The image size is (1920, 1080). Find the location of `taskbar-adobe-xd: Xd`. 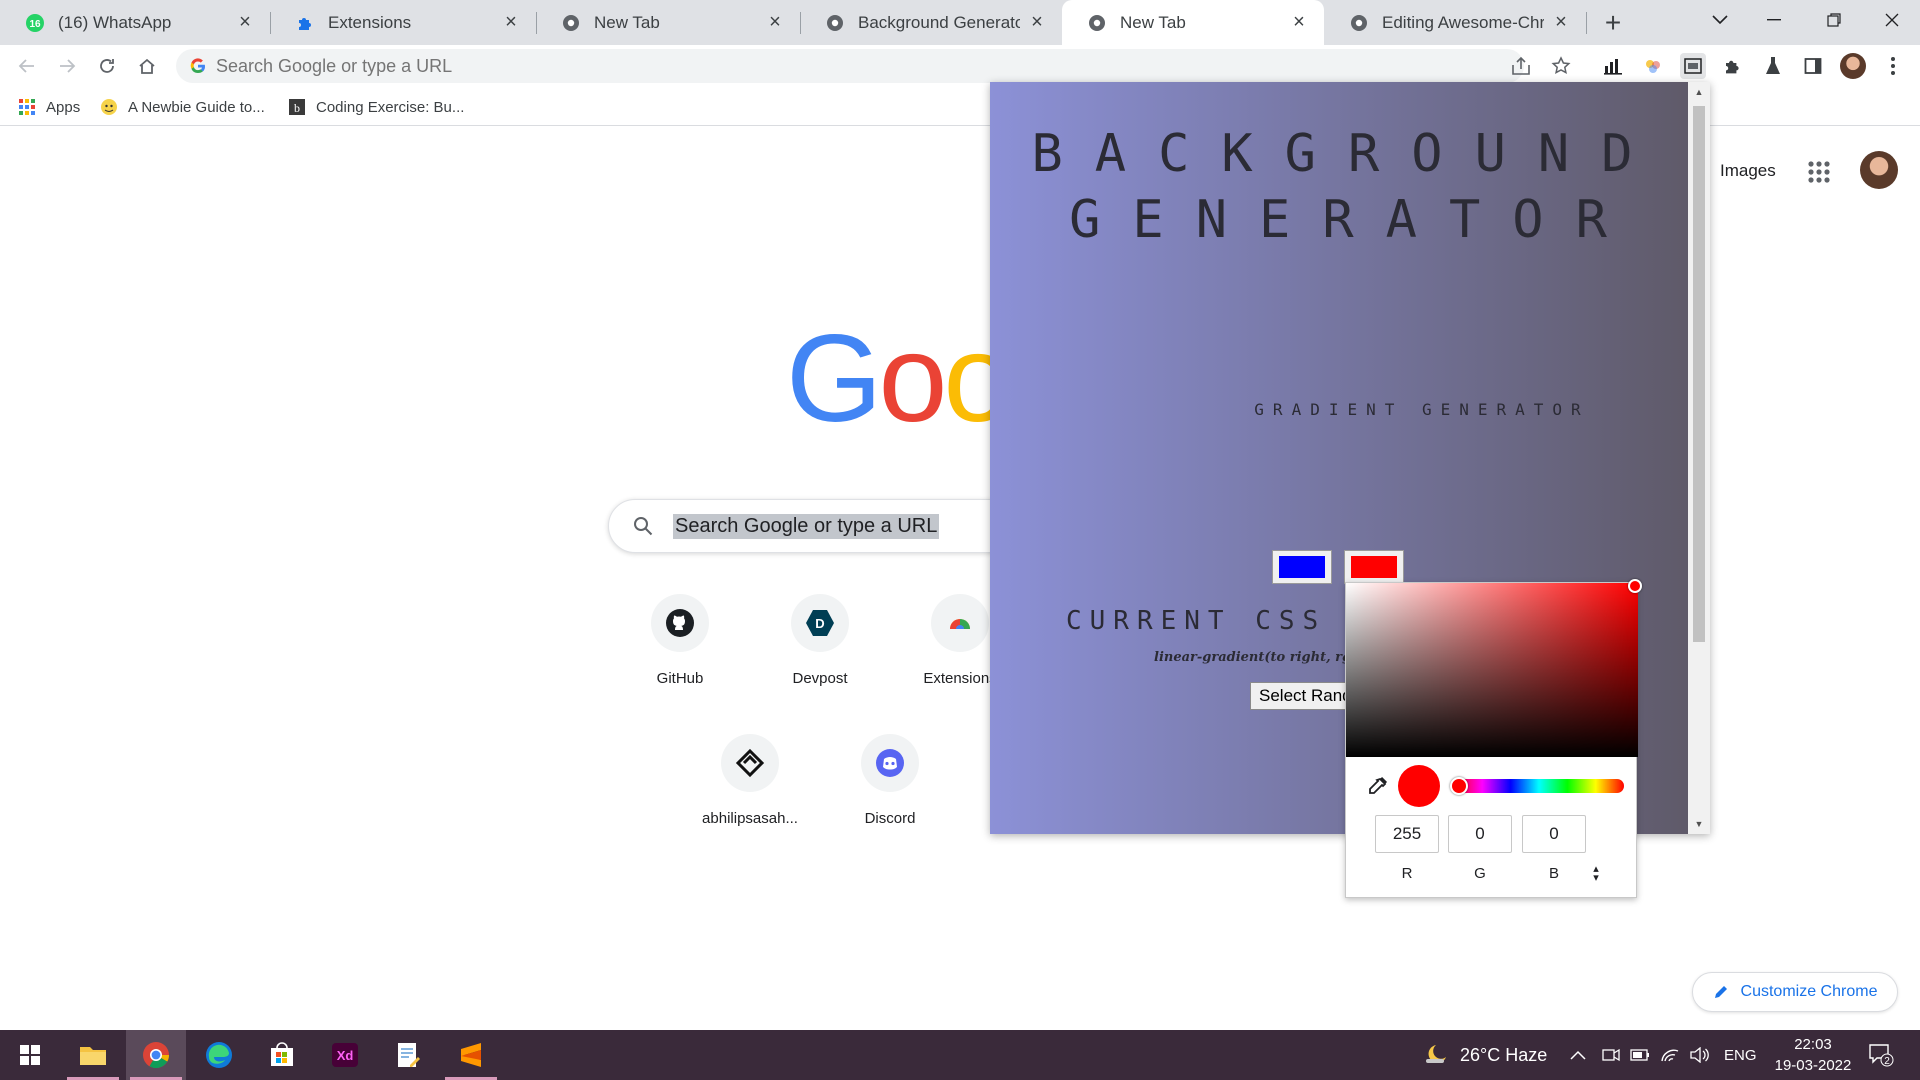

taskbar-adobe-xd: Xd is located at coordinates (345, 1055).